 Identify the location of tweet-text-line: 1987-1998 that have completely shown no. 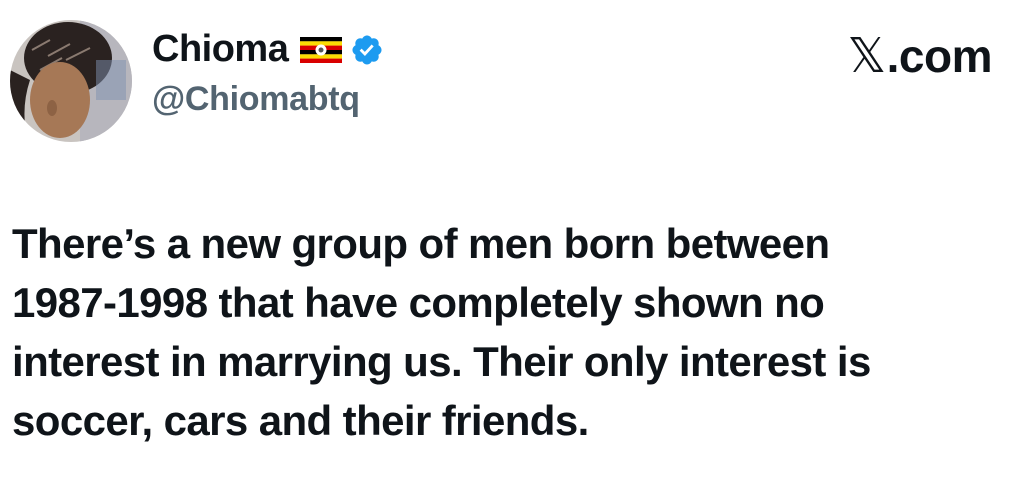
(418, 302).